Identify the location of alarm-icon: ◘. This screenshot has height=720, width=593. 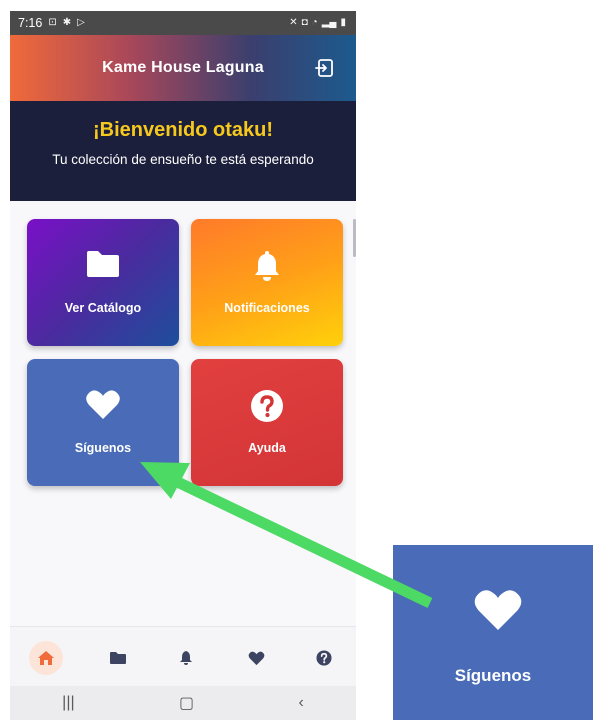
(304, 22).